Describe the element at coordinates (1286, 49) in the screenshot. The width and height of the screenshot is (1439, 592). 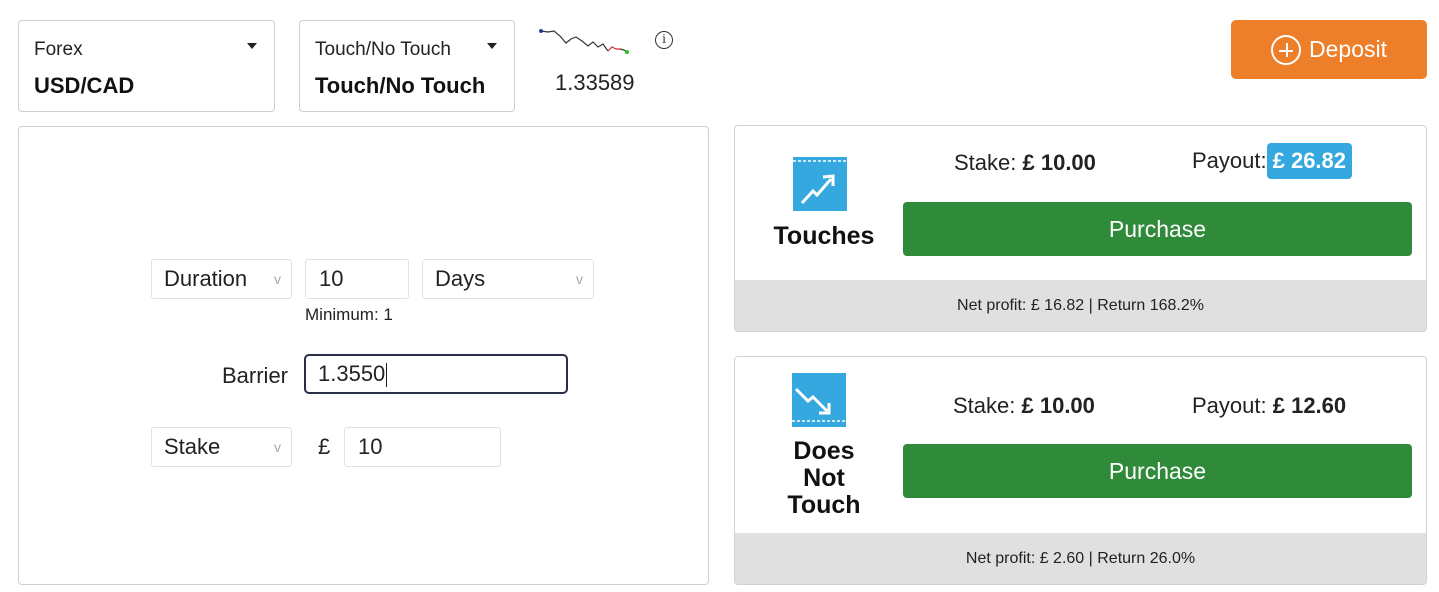
I see `plus-circle-icon` at that location.